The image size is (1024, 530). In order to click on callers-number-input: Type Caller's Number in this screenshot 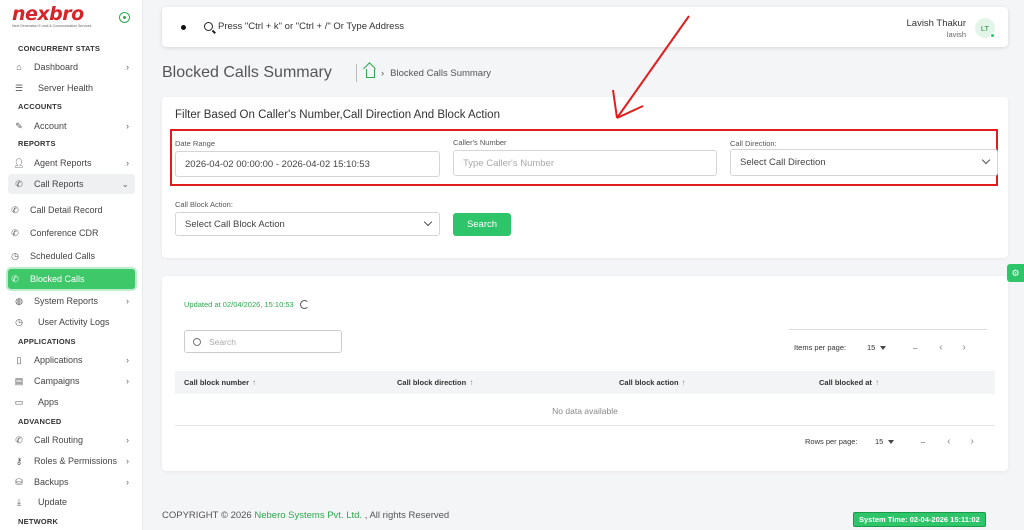, I will do `click(585, 163)`.